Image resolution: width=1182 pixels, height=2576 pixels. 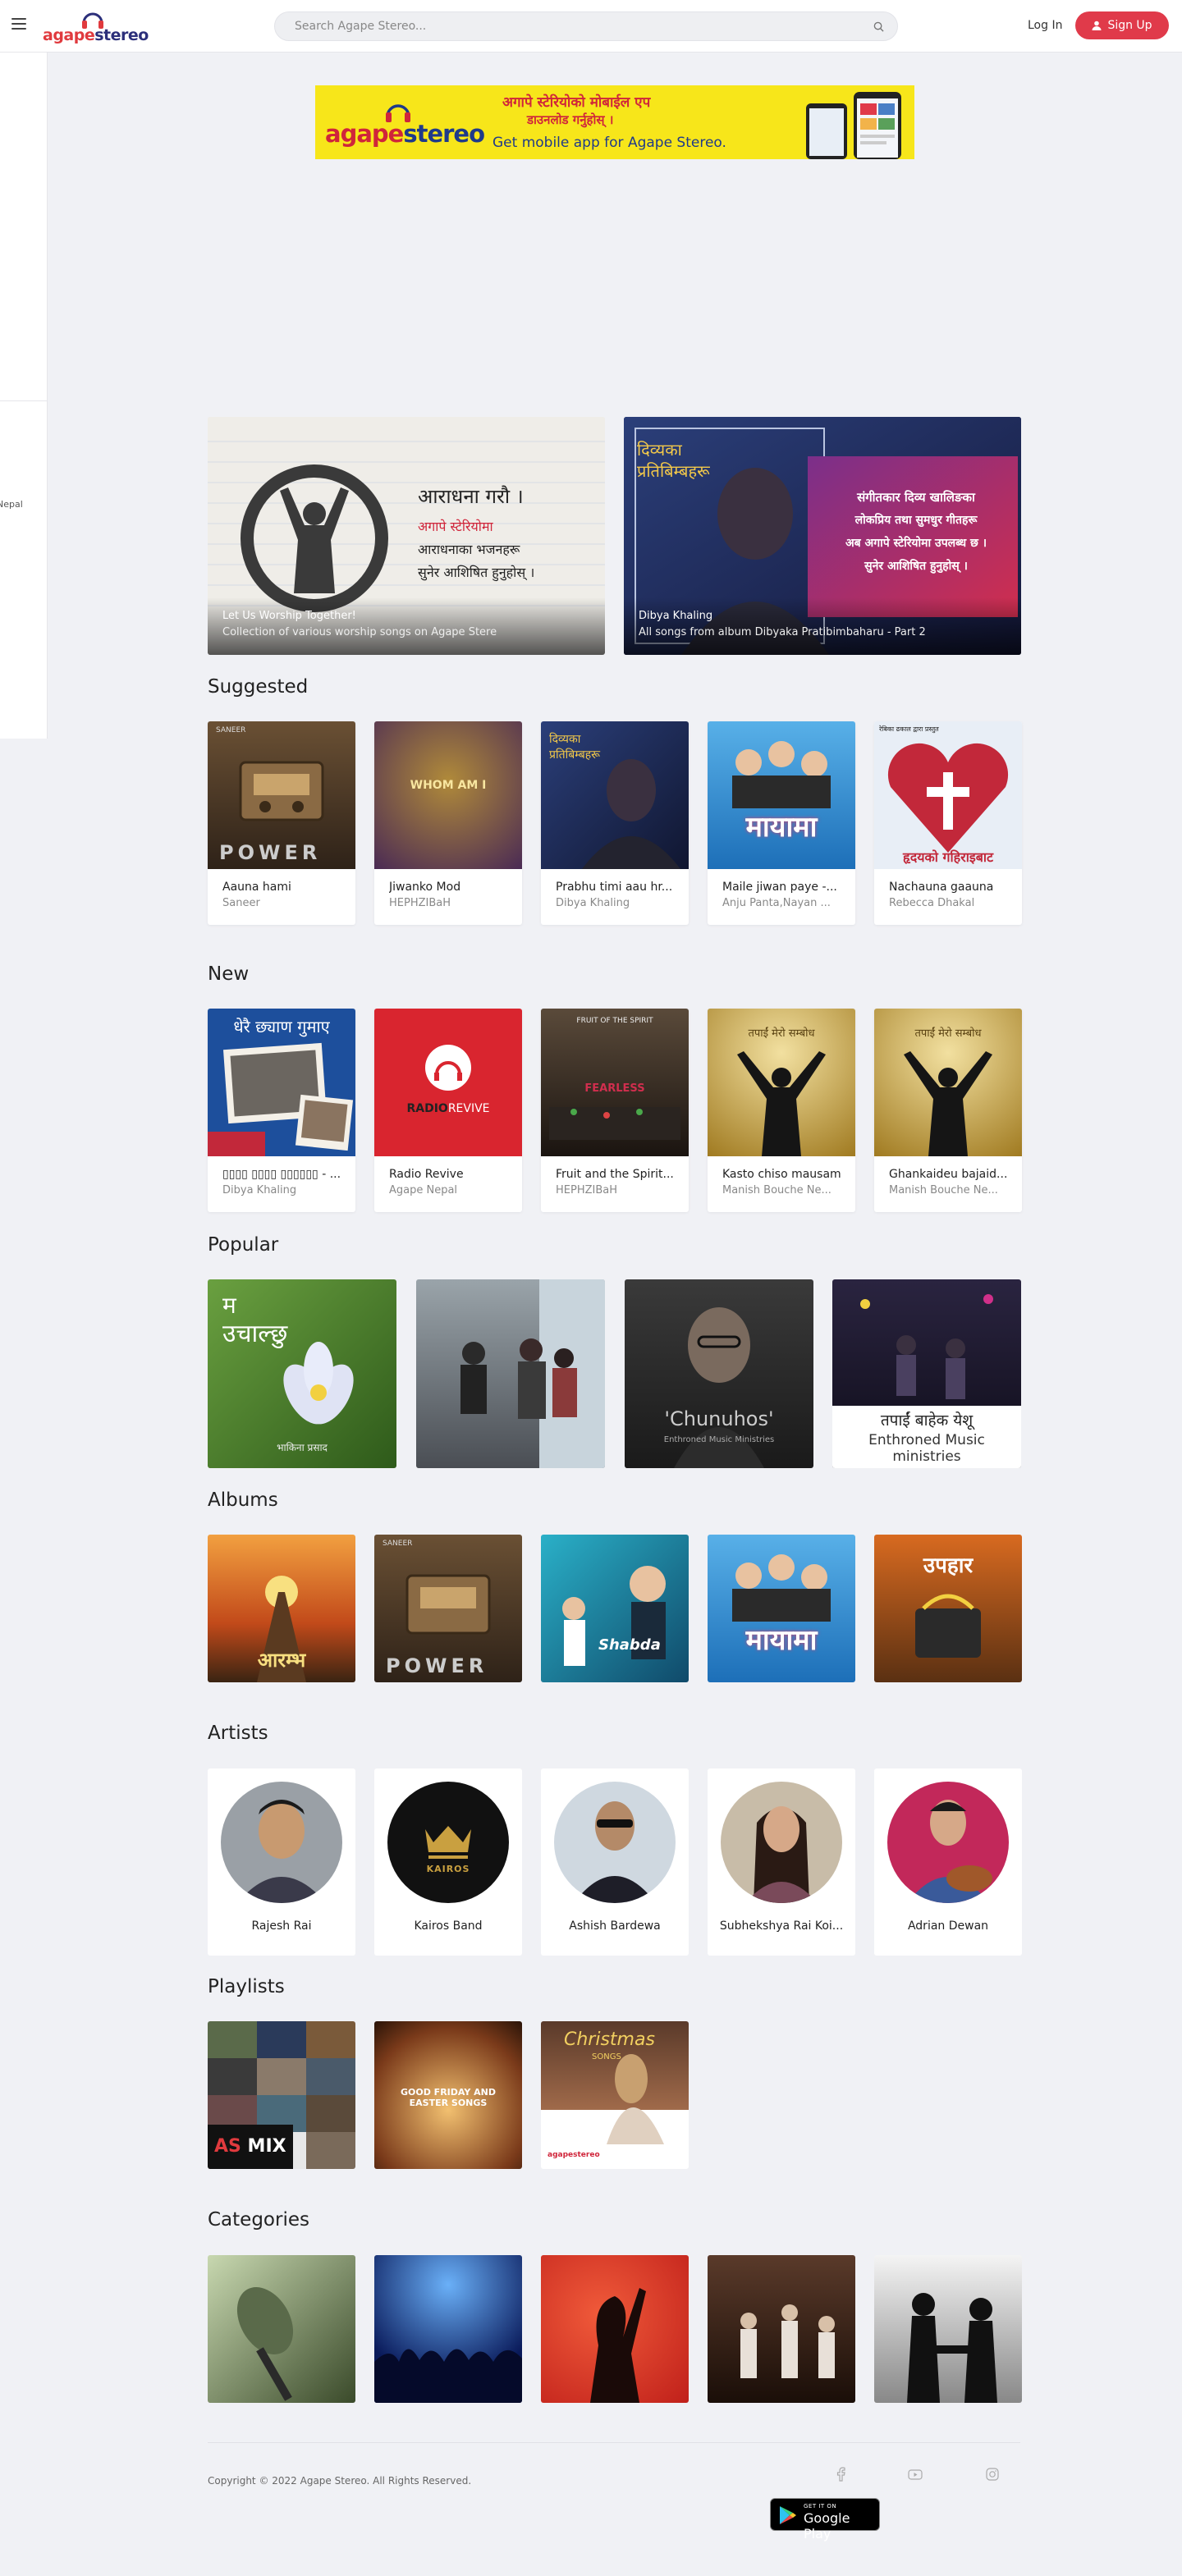 I want to click on section-title-new: New, so click(x=229, y=974).